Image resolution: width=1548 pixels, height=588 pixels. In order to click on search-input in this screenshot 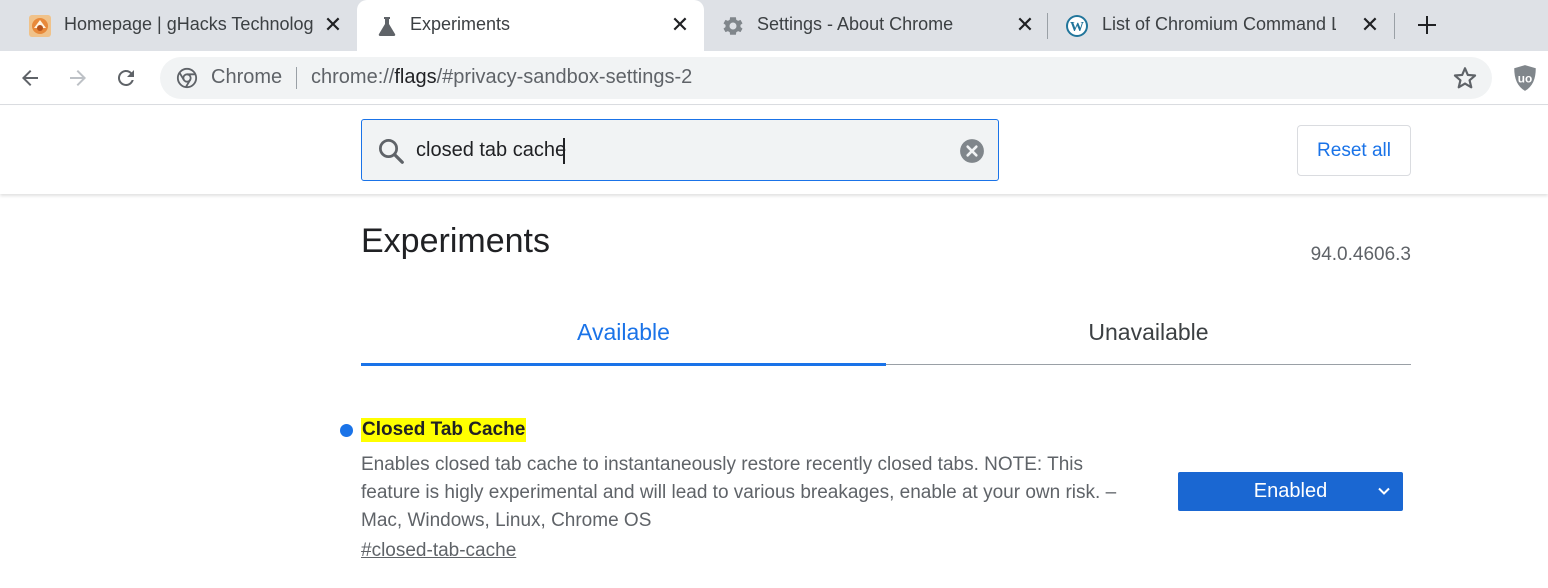, I will do `click(676, 150)`.